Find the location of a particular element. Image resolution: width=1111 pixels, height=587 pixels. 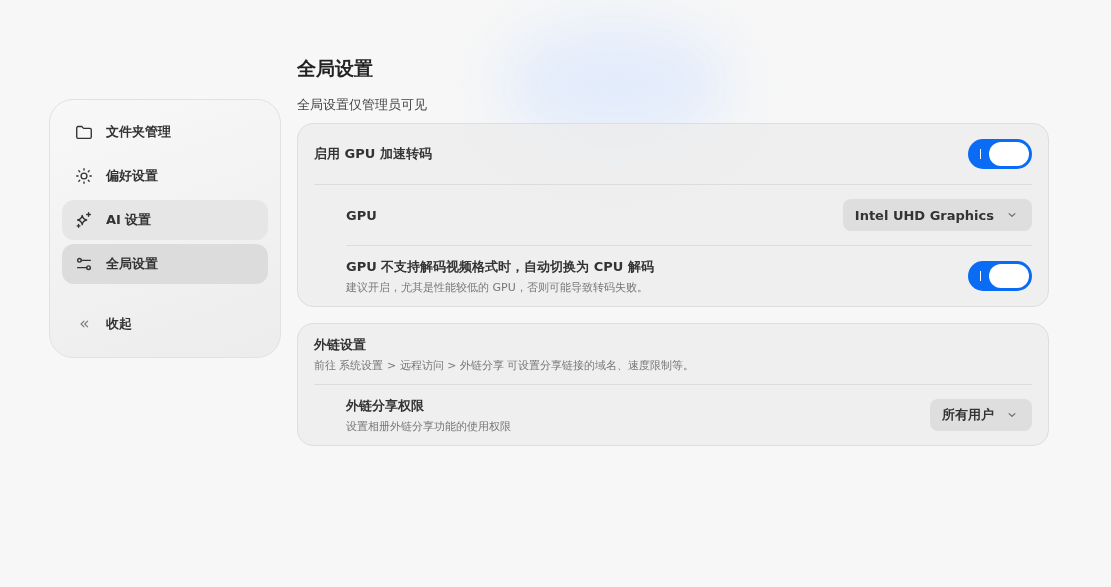

page-subtitle: 全局设置仅管理员可见 is located at coordinates (362, 105).